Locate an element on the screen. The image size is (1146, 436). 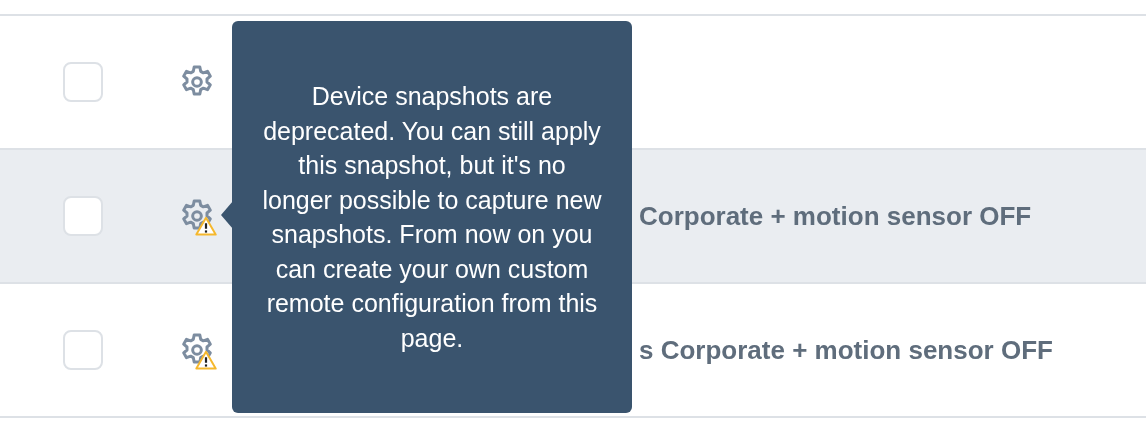
snapshot-name: Corporate + motion sensor OFF is located at coordinates (835, 216).